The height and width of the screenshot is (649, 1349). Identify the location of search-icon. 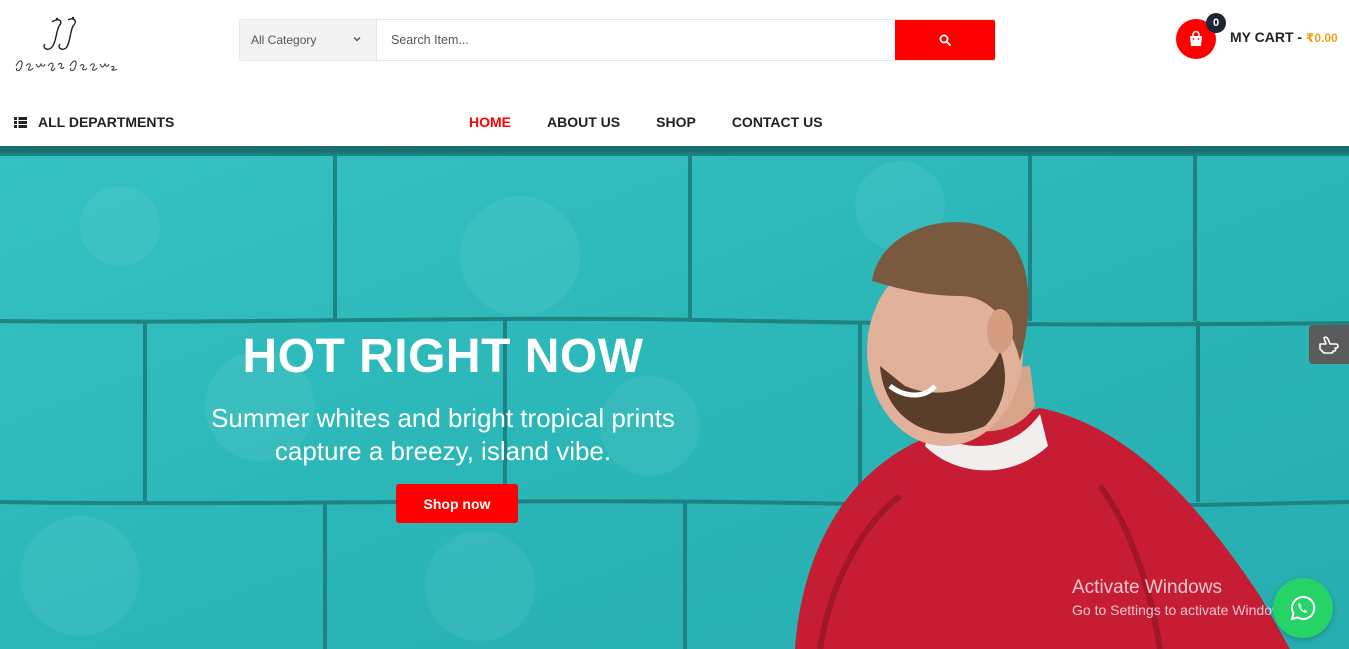
(945, 40).